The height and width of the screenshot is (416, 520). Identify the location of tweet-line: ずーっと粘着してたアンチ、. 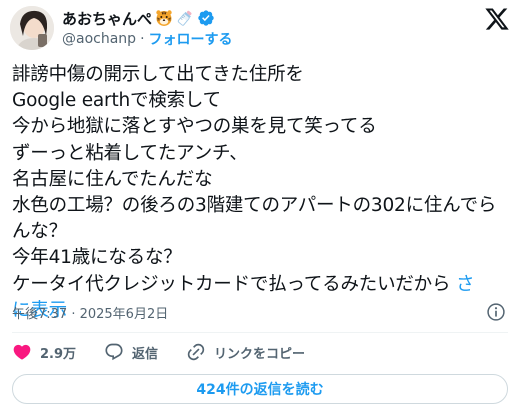
(130, 153).